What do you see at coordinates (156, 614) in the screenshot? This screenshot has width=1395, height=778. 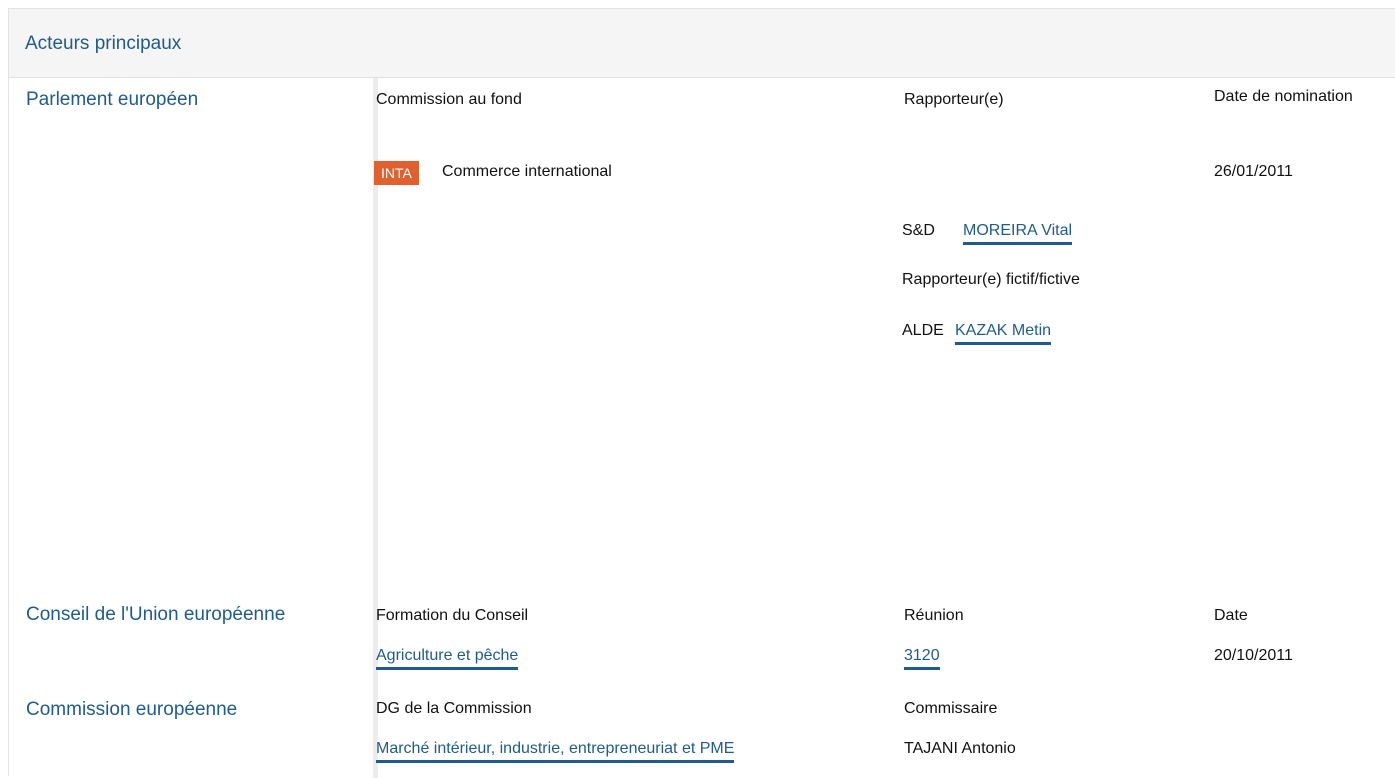 I see `row-label-council: Conseil de l'Union européenne` at bounding box center [156, 614].